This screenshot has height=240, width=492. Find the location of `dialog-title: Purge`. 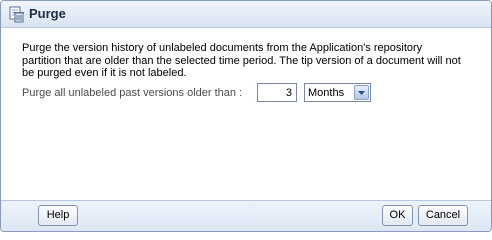

dialog-title: Purge is located at coordinates (47, 13).